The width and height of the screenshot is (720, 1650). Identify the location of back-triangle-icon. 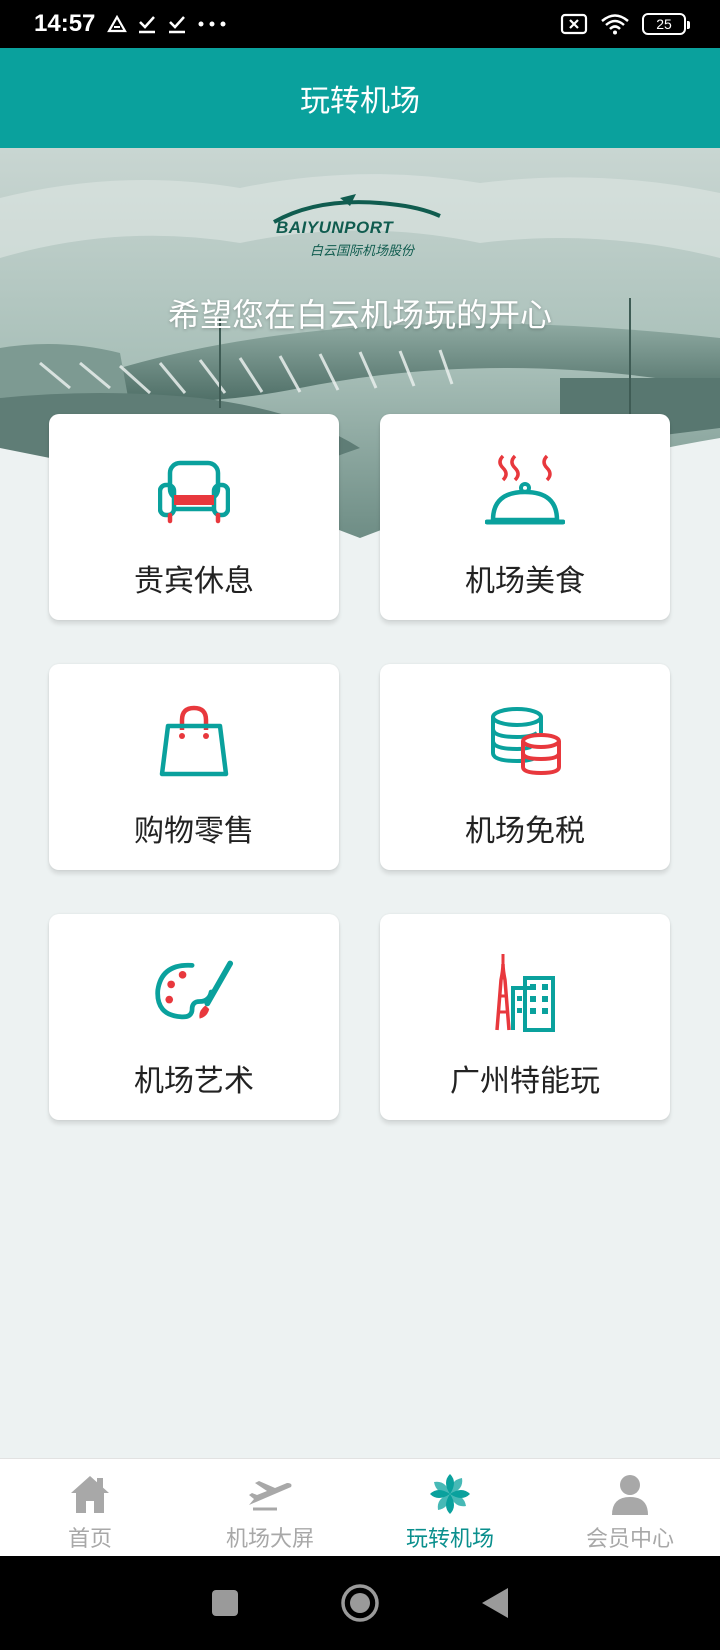
(495, 1603).